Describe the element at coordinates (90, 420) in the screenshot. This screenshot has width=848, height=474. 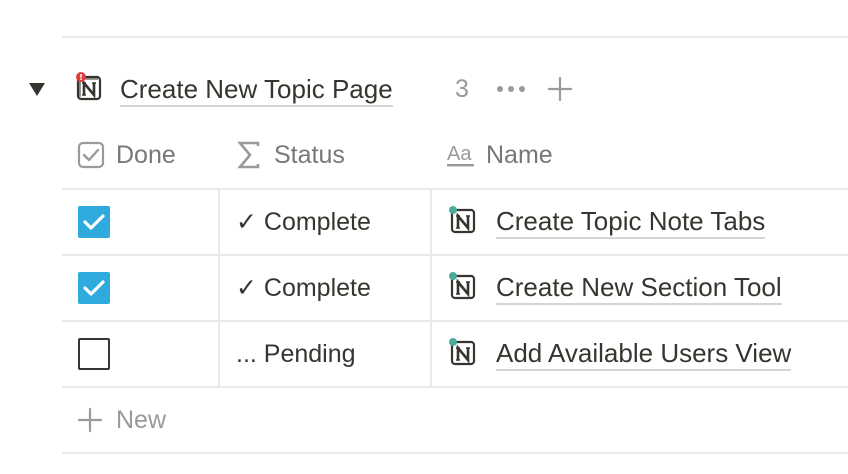
I see `plus-icon` at that location.